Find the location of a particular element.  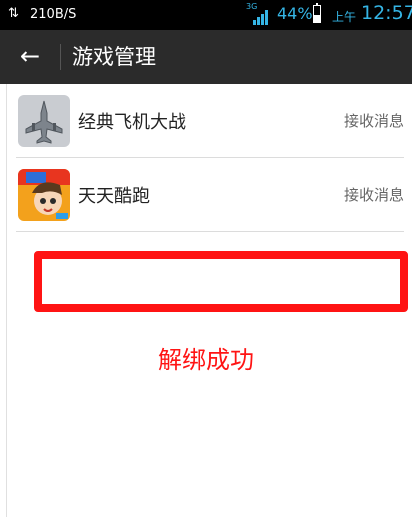

clock: 12:57 is located at coordinates (386, 13).